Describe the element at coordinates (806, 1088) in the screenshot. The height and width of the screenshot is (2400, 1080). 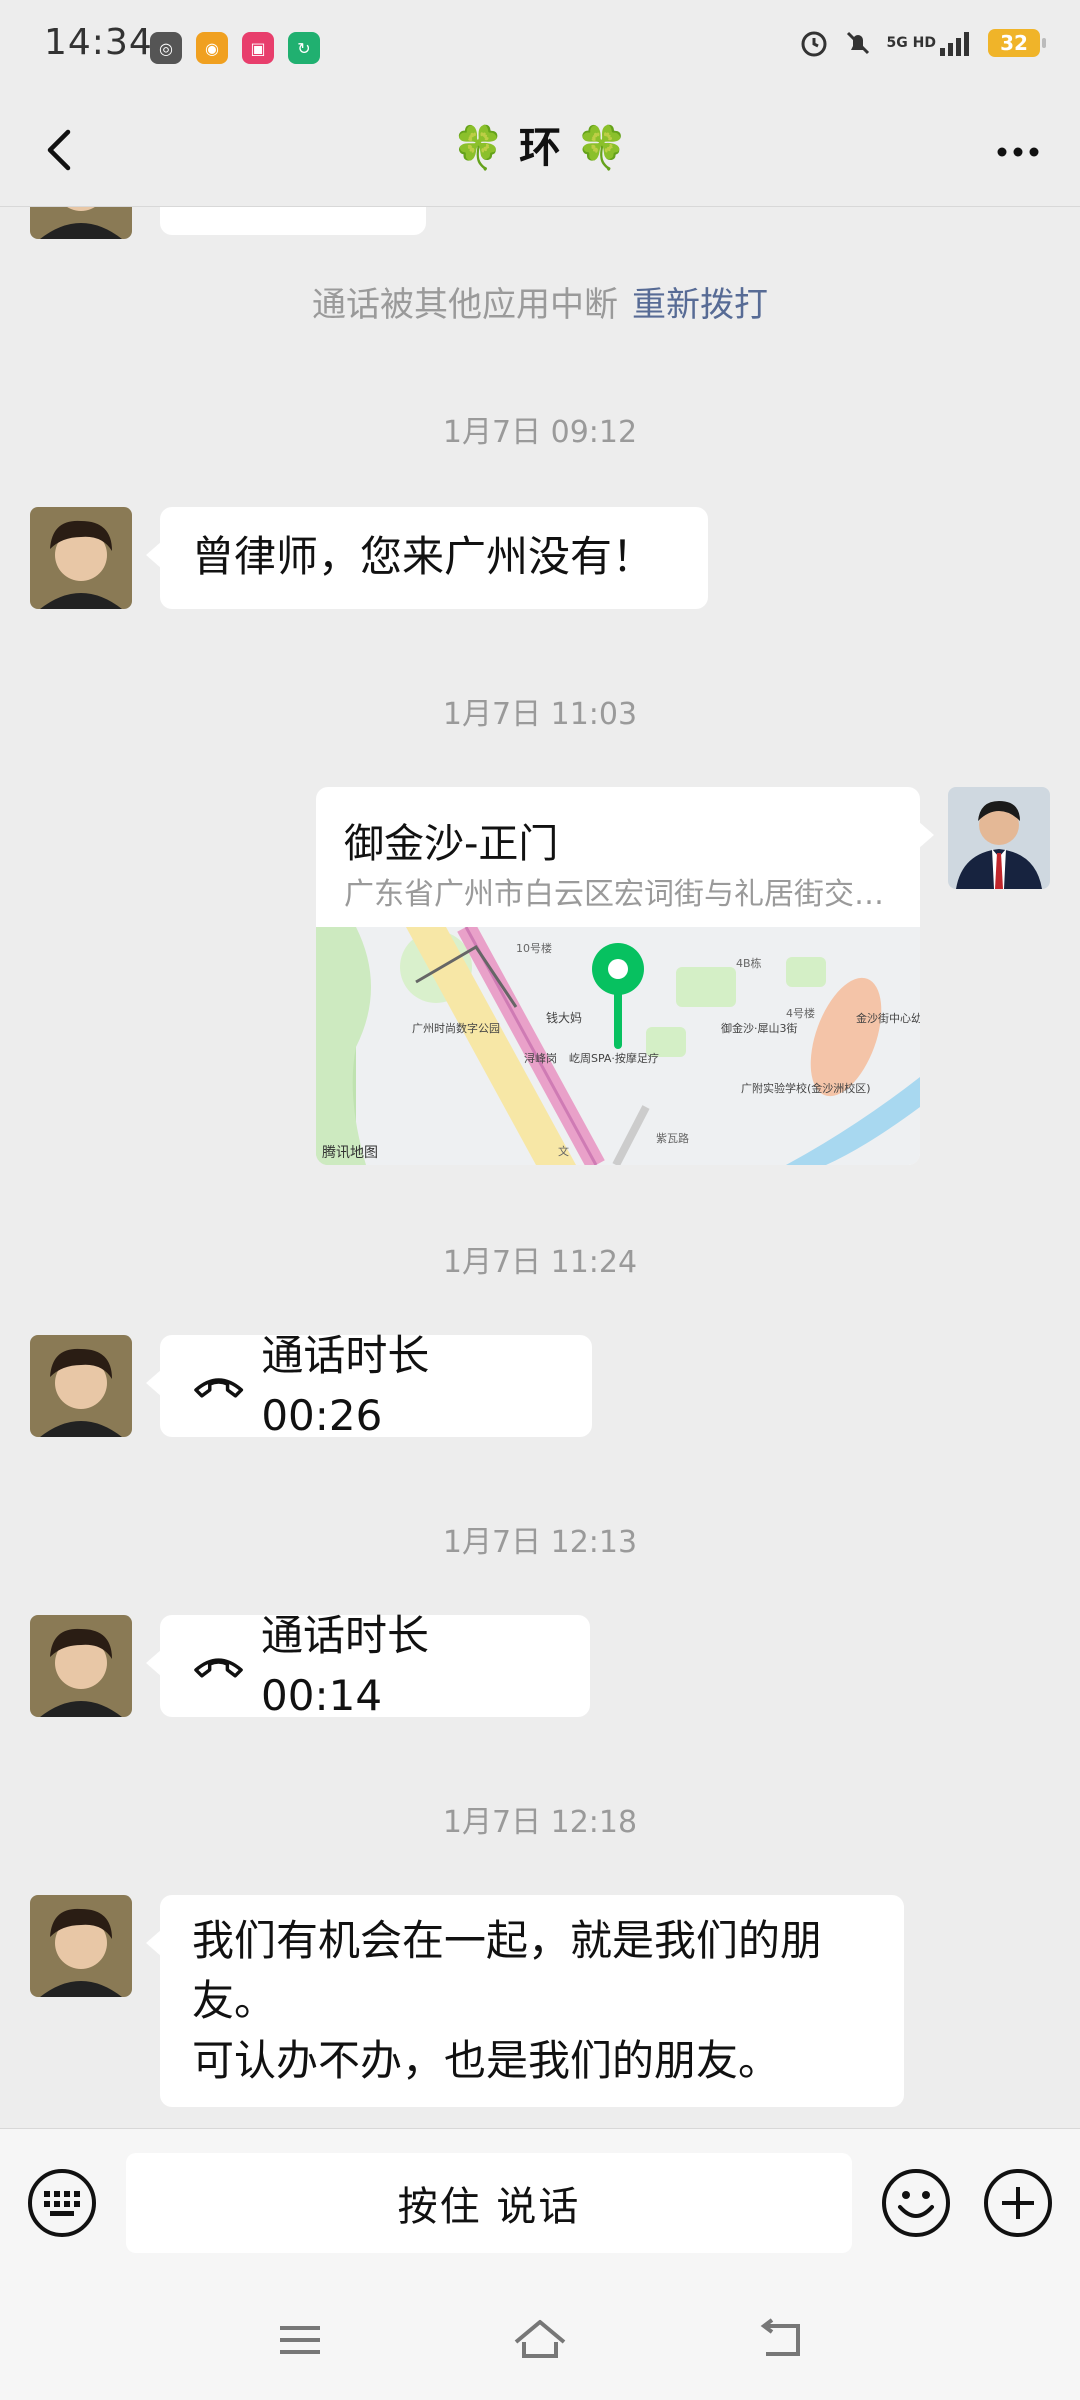
I see `map-label: 广附实验学校(金沙洲校区)` at that location.